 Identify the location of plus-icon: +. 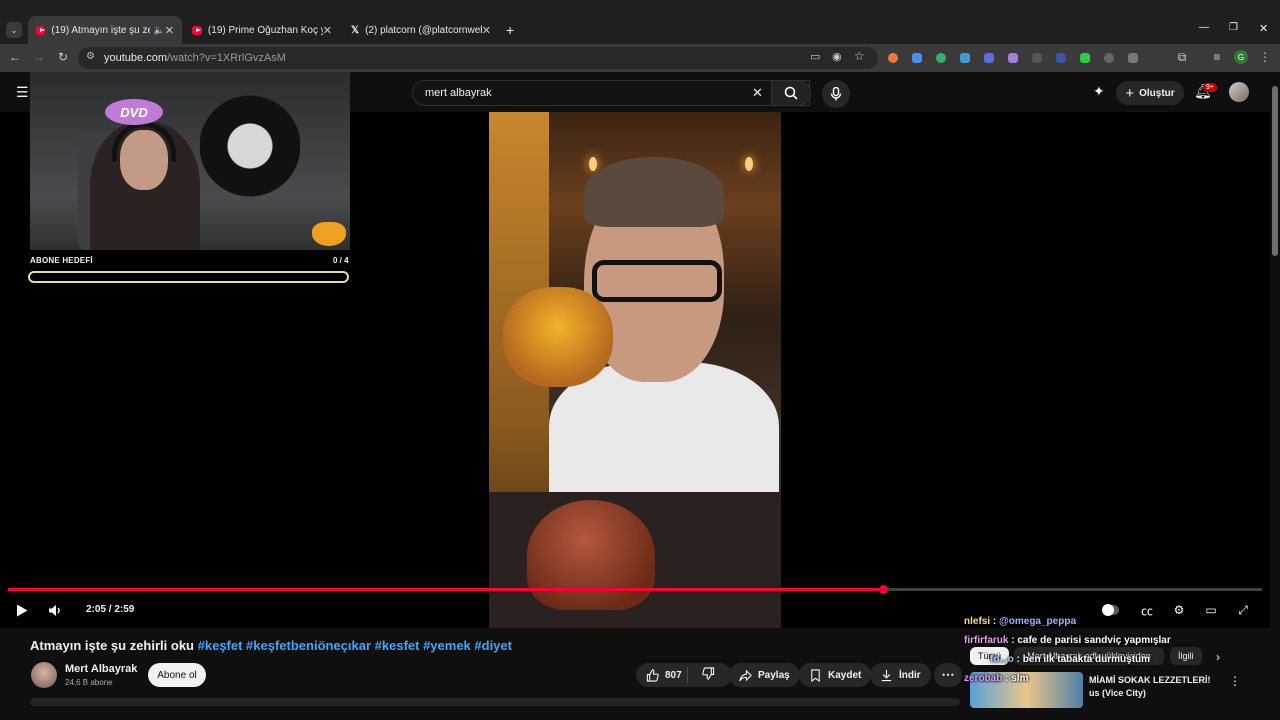
(1130, 93).